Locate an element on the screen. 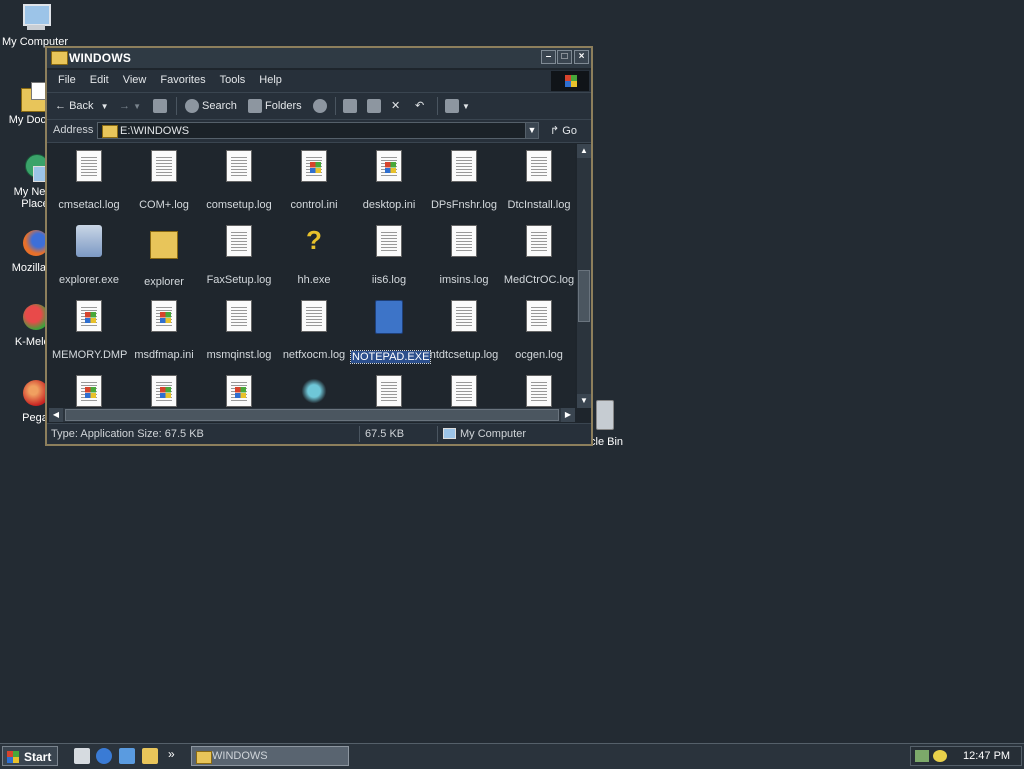 The image size is (1024, 769). file-item: explorer is located at coordinates (164, 256).